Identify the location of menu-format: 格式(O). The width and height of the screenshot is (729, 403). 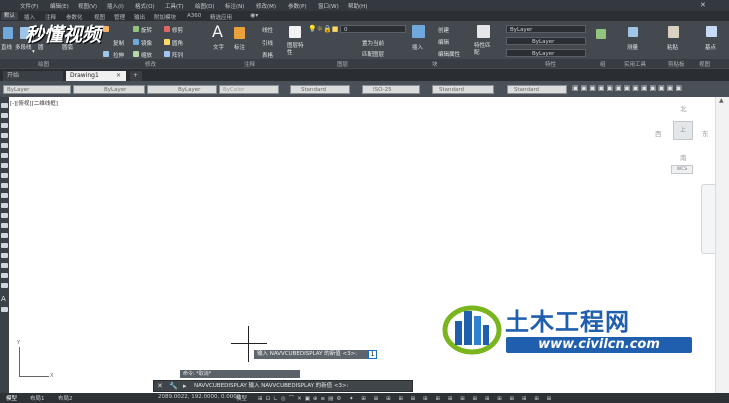
(145, 6).